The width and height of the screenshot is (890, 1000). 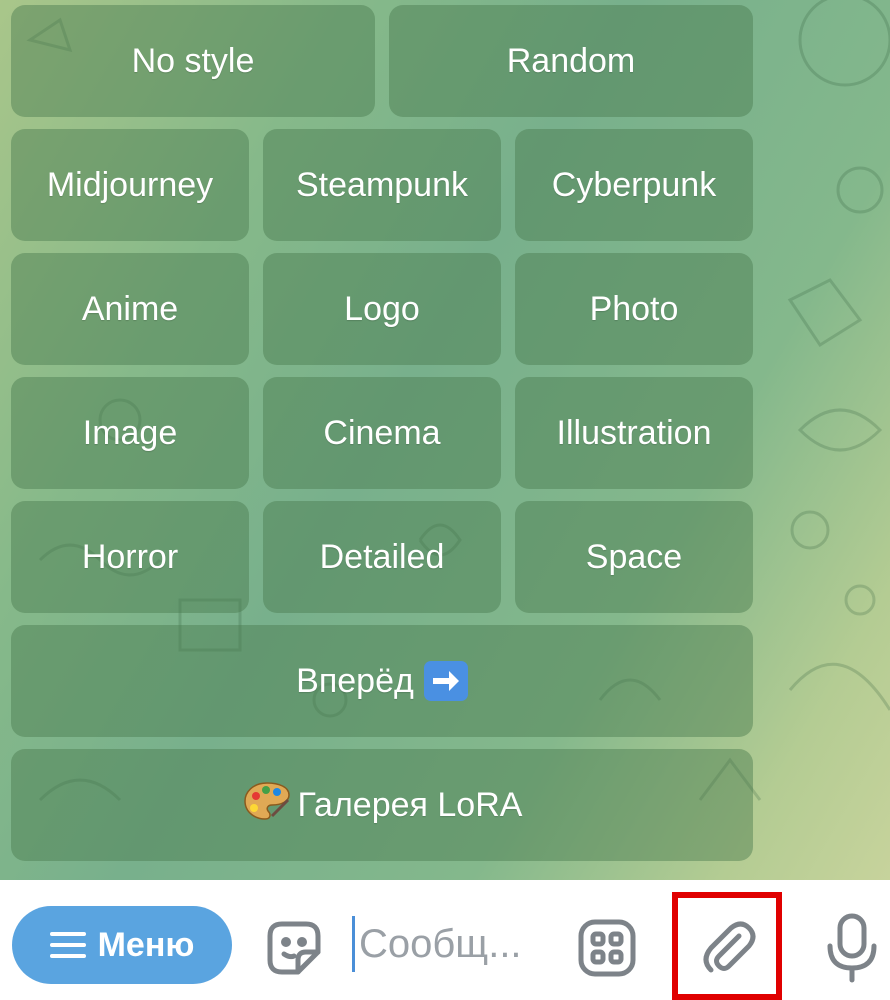 I want to click on bot-commands-icon, so click(x=607, y=948).